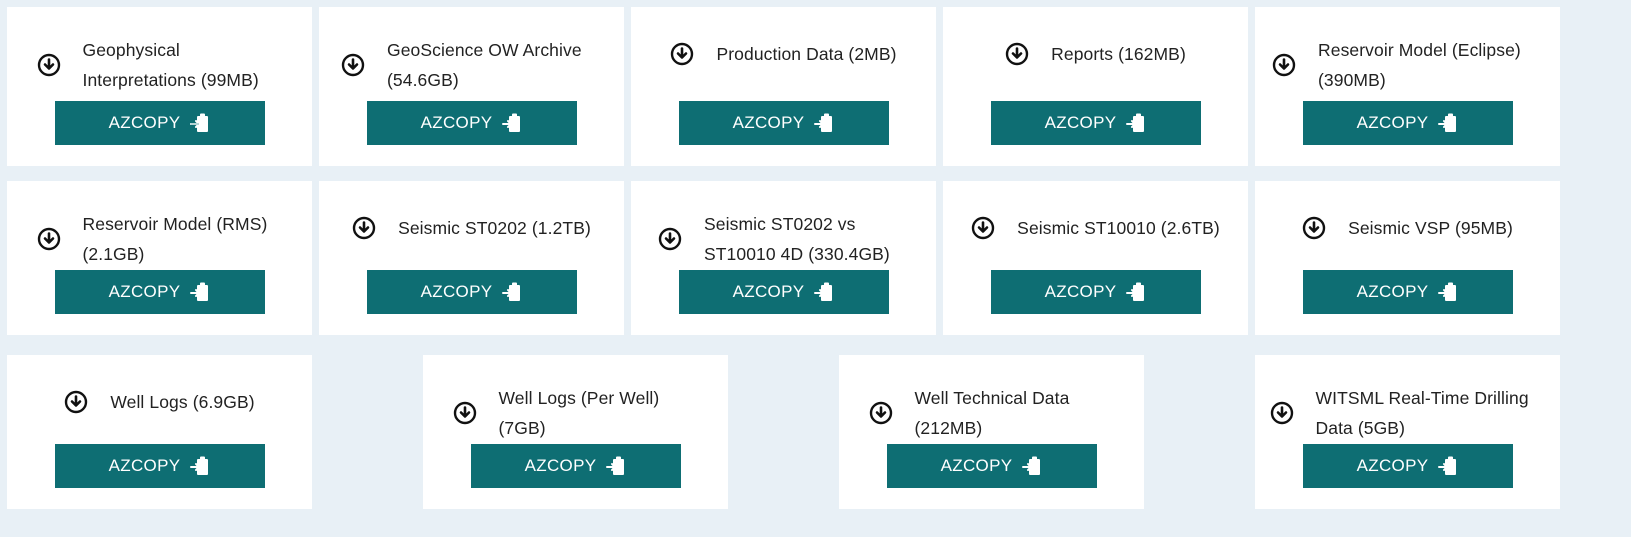  I want to click on dataset-card: Well Technical Data (212MB) AZCOPY, so click(991, 432).